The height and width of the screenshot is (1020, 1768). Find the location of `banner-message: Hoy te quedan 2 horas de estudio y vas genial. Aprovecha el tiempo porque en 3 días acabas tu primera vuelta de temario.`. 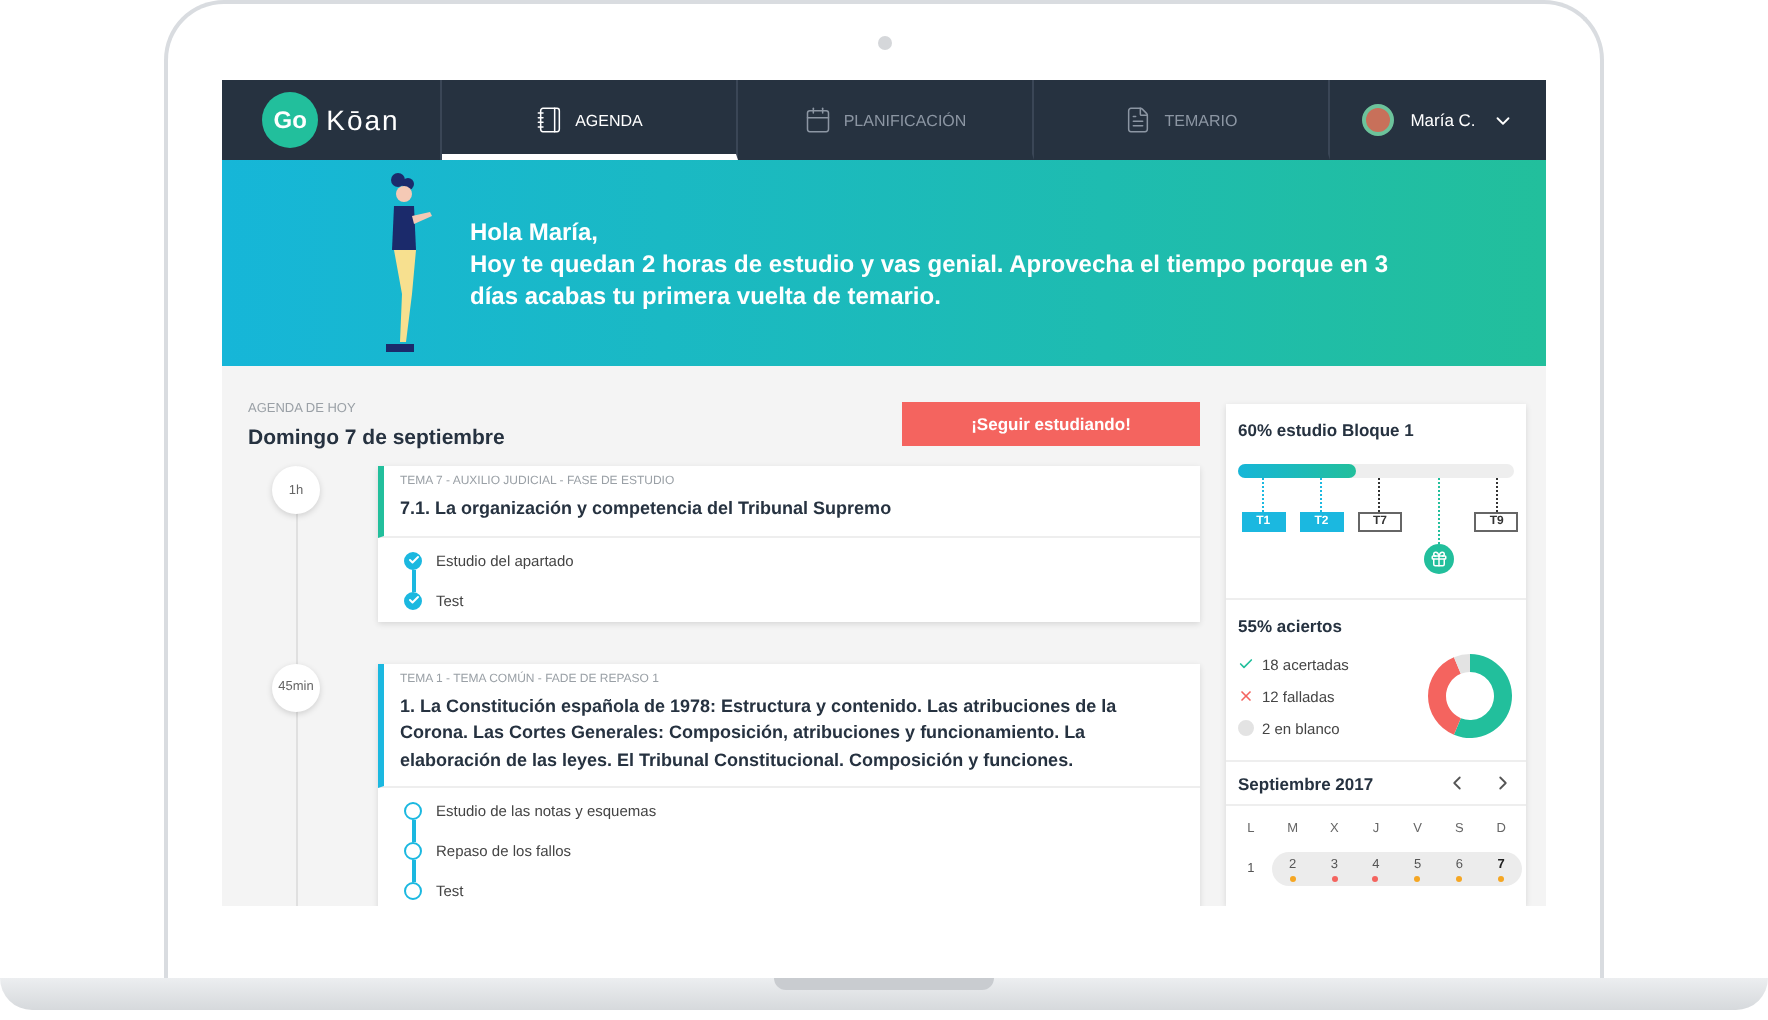

banner-message: Hoy te quedan 2 horas de estudio y vas genial. Aprovecha el tiempo porque en 3 días acabas tu primera vuelta de temario. is located at coordinates (930, 279).